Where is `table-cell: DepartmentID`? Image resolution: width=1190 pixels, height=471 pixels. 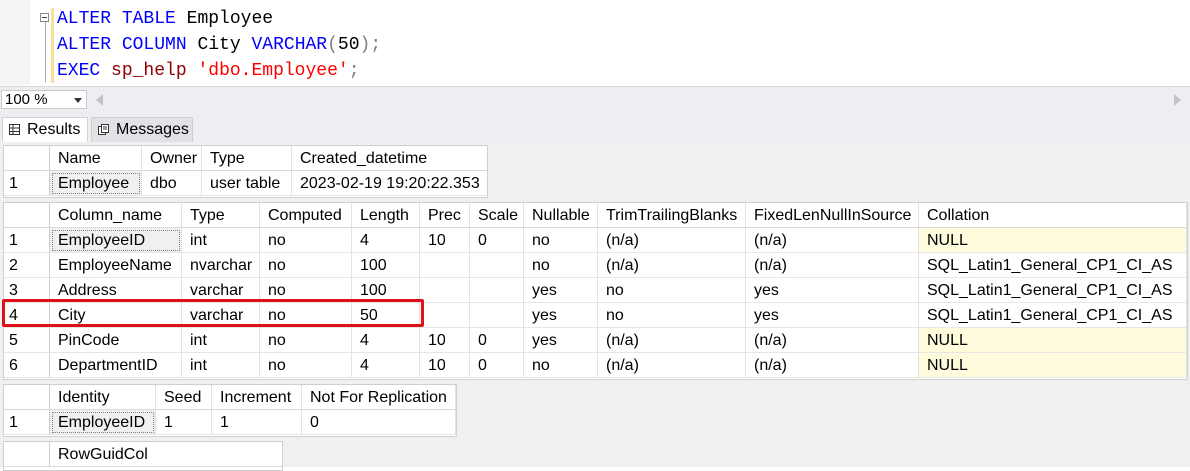
table-cell: DepartmentID is located at coordinates (116, 365).